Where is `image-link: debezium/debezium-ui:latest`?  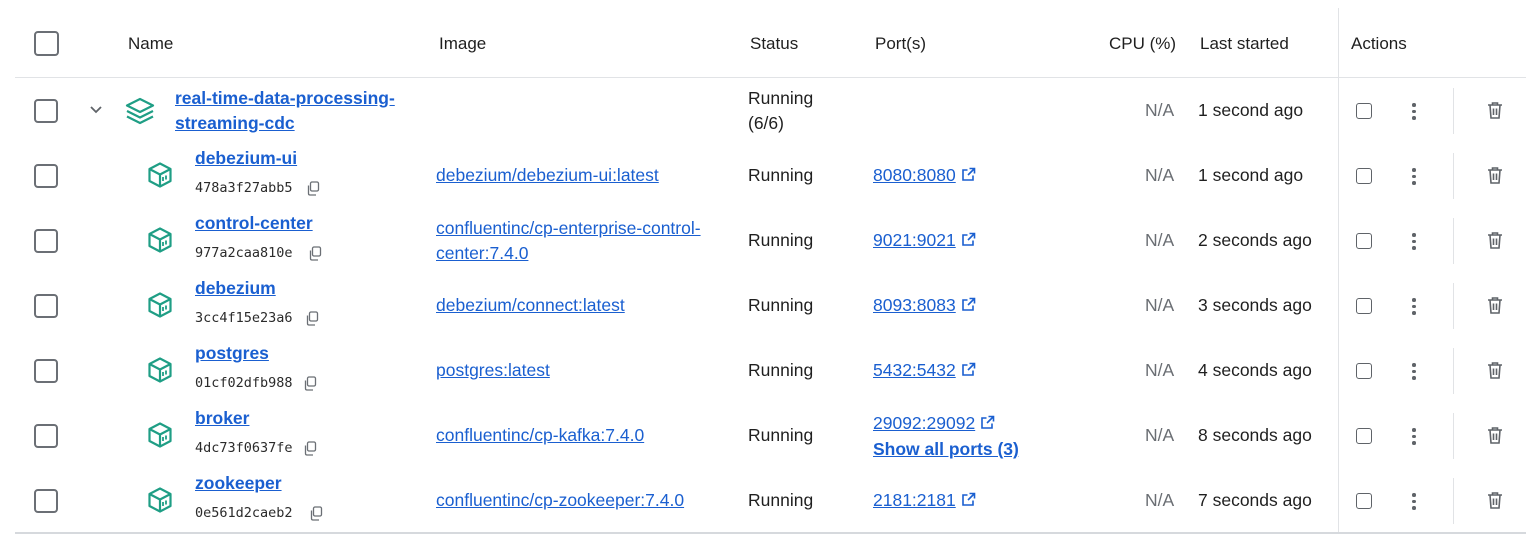
image-link: debezium/debezium-ui:latest is located at coordinates (547, 175).